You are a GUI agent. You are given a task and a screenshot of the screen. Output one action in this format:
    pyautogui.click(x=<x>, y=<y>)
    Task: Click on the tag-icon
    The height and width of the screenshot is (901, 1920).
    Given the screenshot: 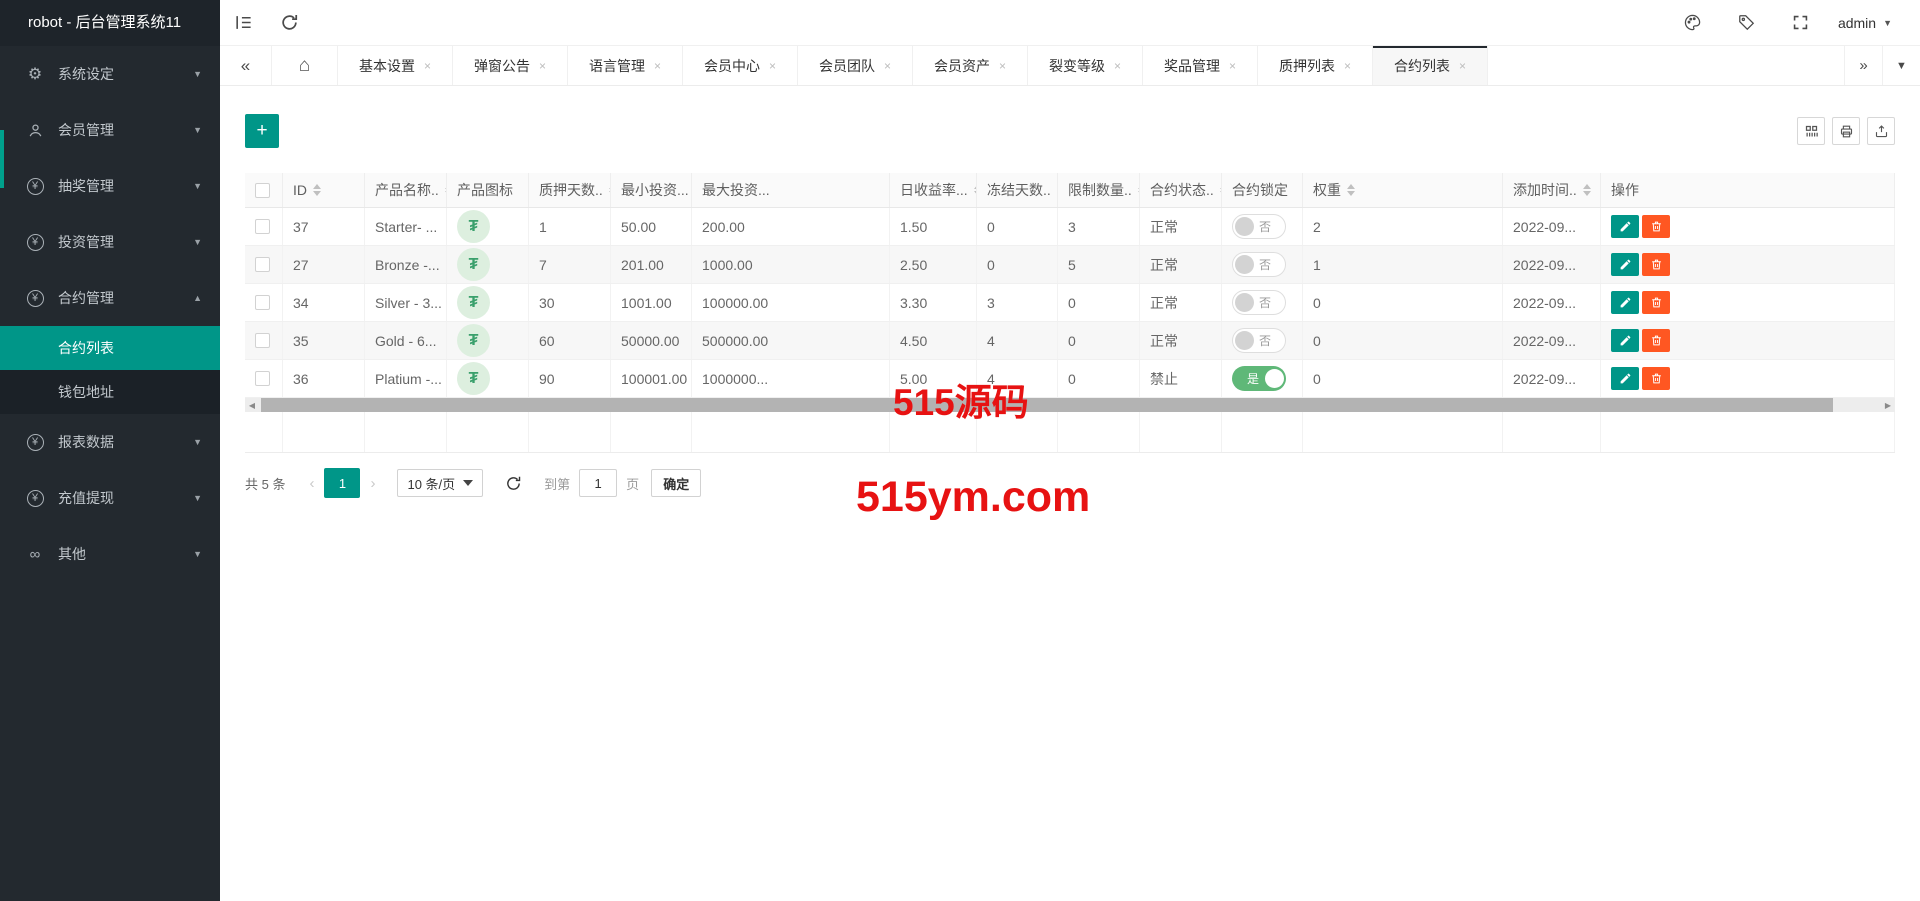 What is the action you would take?
    pyautogui.click(x=1747, y=23)
    